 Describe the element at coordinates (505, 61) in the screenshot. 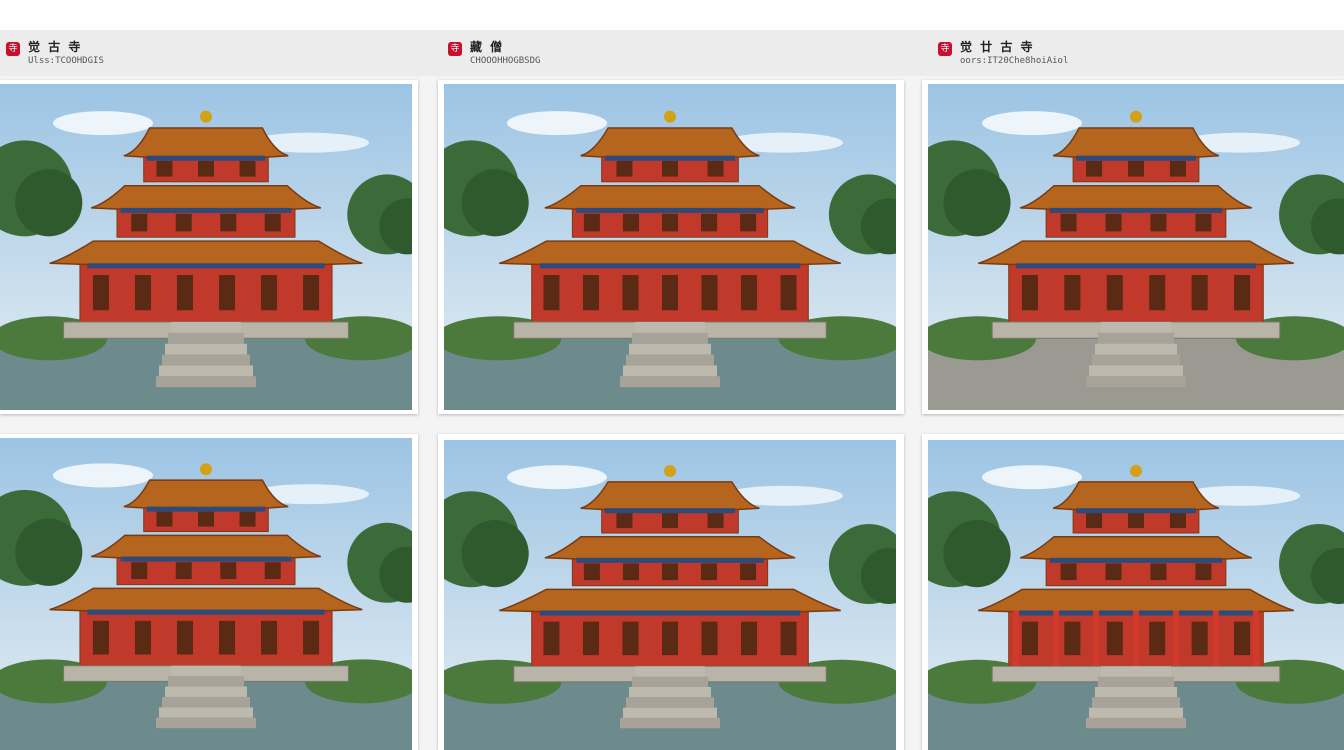

I see `caption-subtitle: CHOOOHHOGBSDG` at that location.